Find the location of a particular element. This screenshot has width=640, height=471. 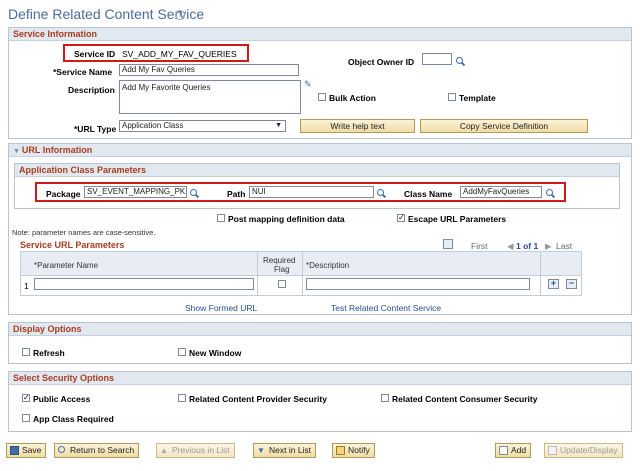

url-type-select: Application Class ▼ is located at coordinates (202, 126).